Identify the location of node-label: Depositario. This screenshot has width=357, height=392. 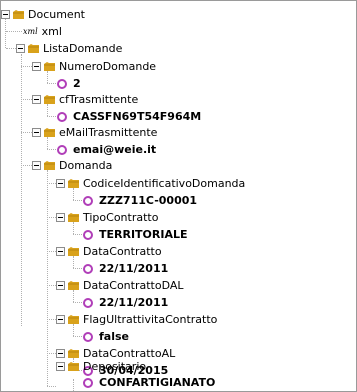
(115, 366).